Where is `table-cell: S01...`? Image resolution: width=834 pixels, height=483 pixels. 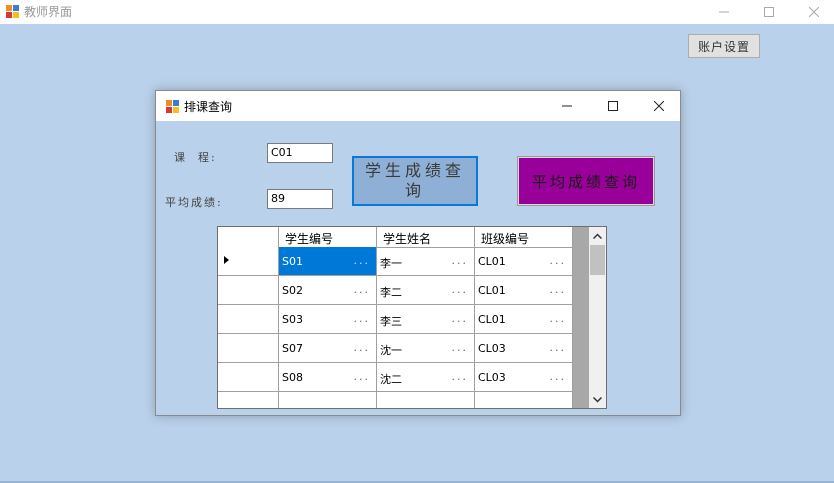
table-cell: S01... is located at coordinates (328, 261).